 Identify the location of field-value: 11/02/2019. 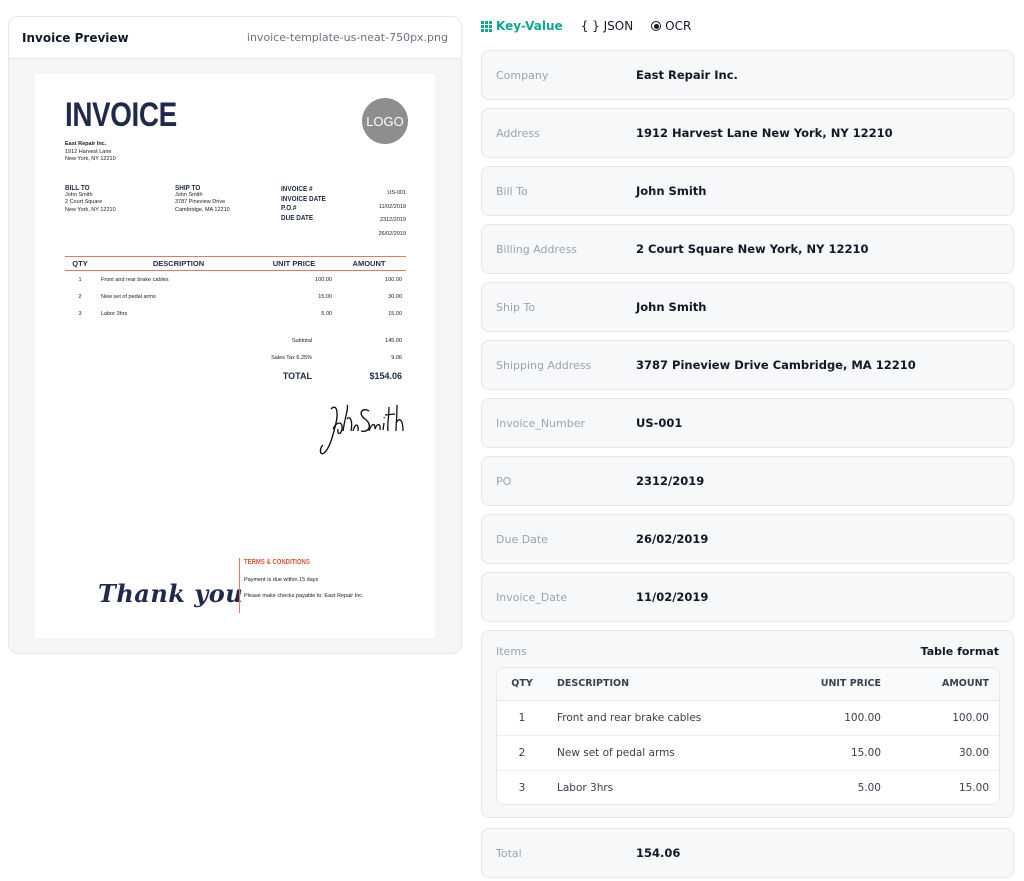
(672, 597).